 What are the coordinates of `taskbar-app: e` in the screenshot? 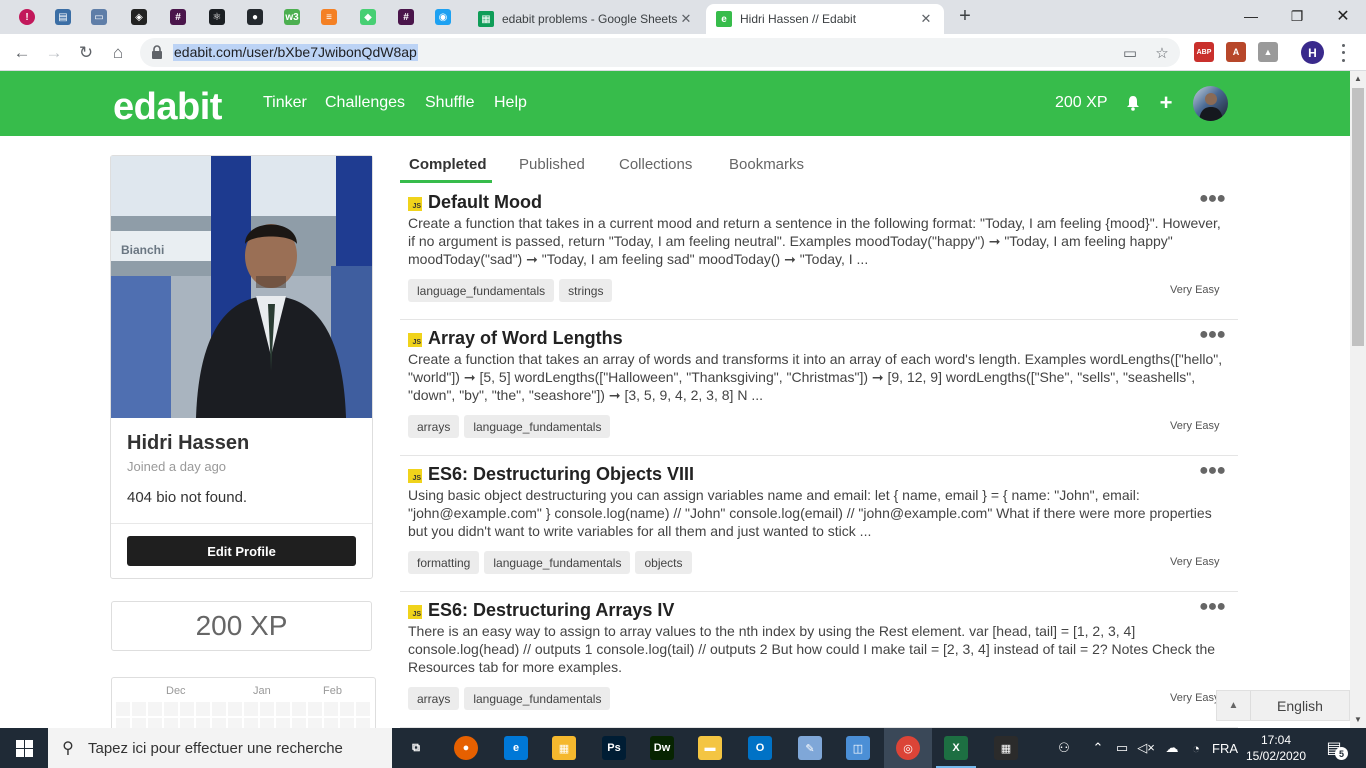 It's located at (516, 748).